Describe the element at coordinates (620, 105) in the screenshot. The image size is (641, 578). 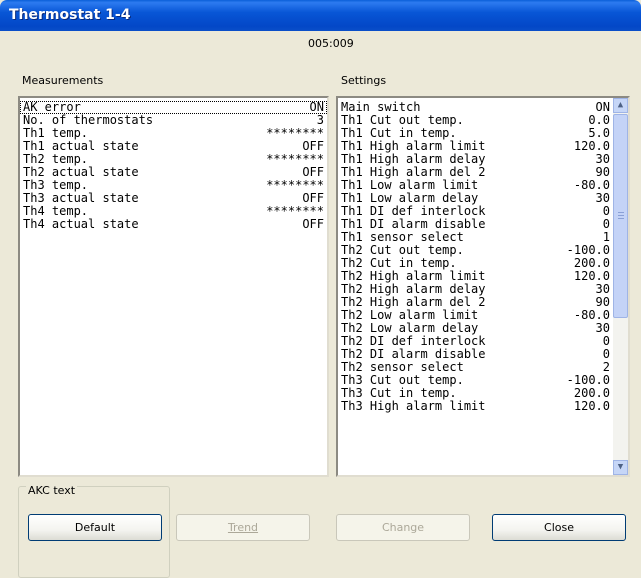
I see `scroll-up-arrow-icon: ▲` at that location.